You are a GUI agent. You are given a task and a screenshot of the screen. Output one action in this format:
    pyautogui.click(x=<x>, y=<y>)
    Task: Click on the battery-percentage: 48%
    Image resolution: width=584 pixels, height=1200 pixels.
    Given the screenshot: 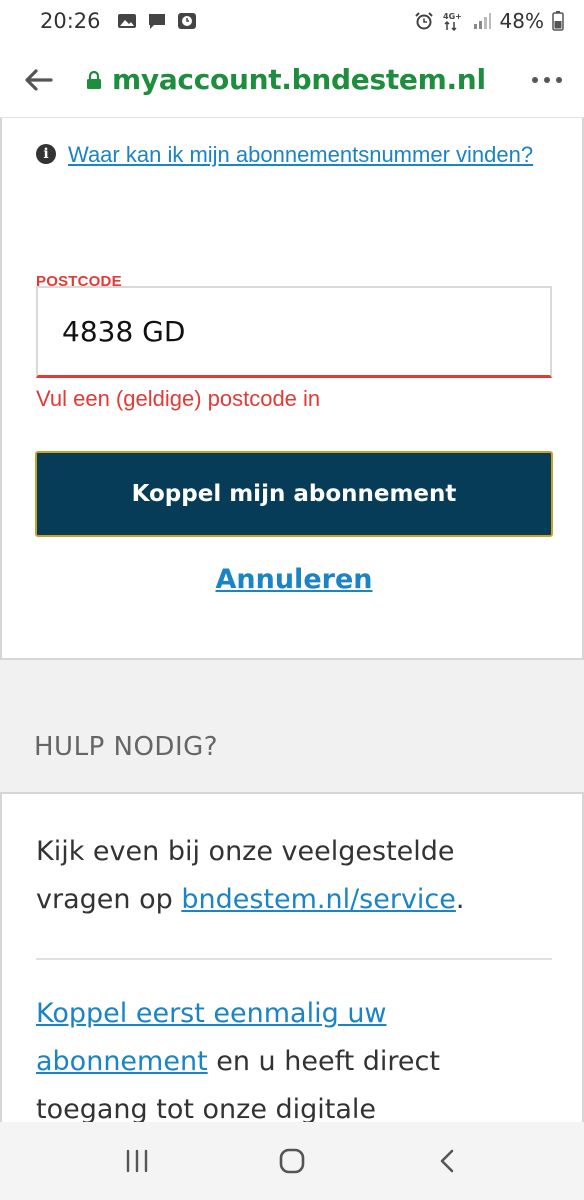 What is the action you would take?
    pyautogui.click(x=521, y=21)
    